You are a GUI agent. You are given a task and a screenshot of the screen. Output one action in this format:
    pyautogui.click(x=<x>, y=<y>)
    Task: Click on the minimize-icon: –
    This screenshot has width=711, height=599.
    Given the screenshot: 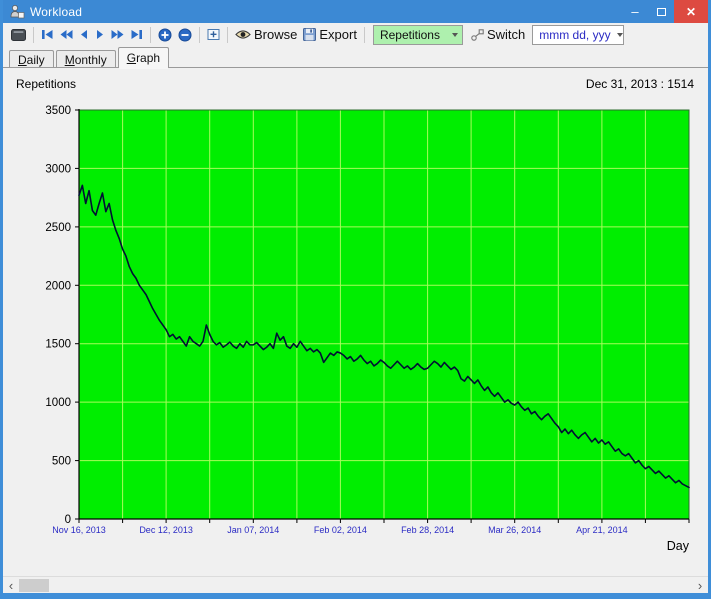 What is the action you would take?
    pyautogui.click(x=635, y=11)
    